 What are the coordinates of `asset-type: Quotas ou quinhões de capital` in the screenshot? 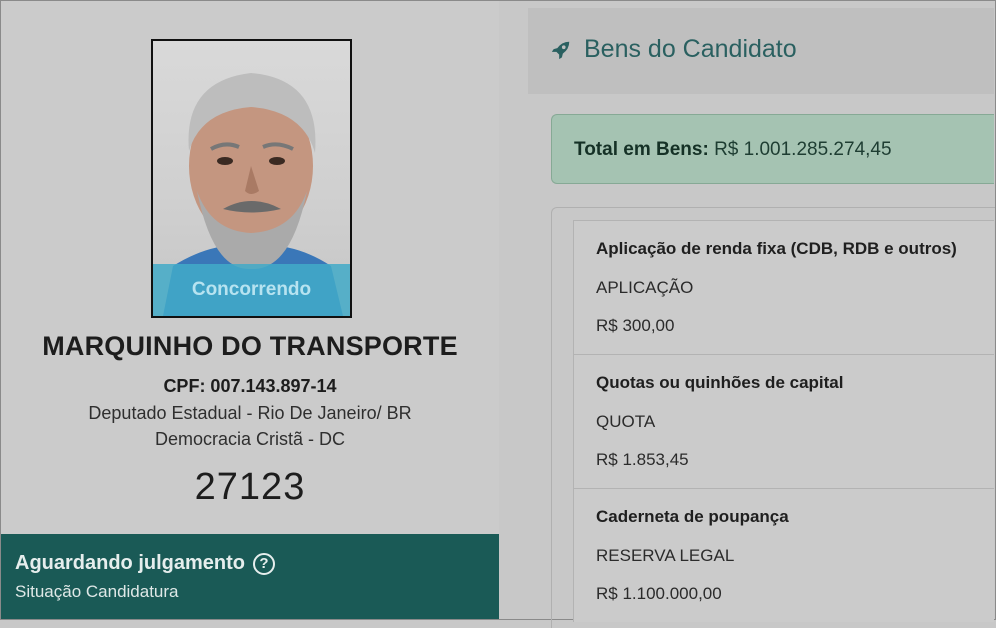 It's located at (720, 382).